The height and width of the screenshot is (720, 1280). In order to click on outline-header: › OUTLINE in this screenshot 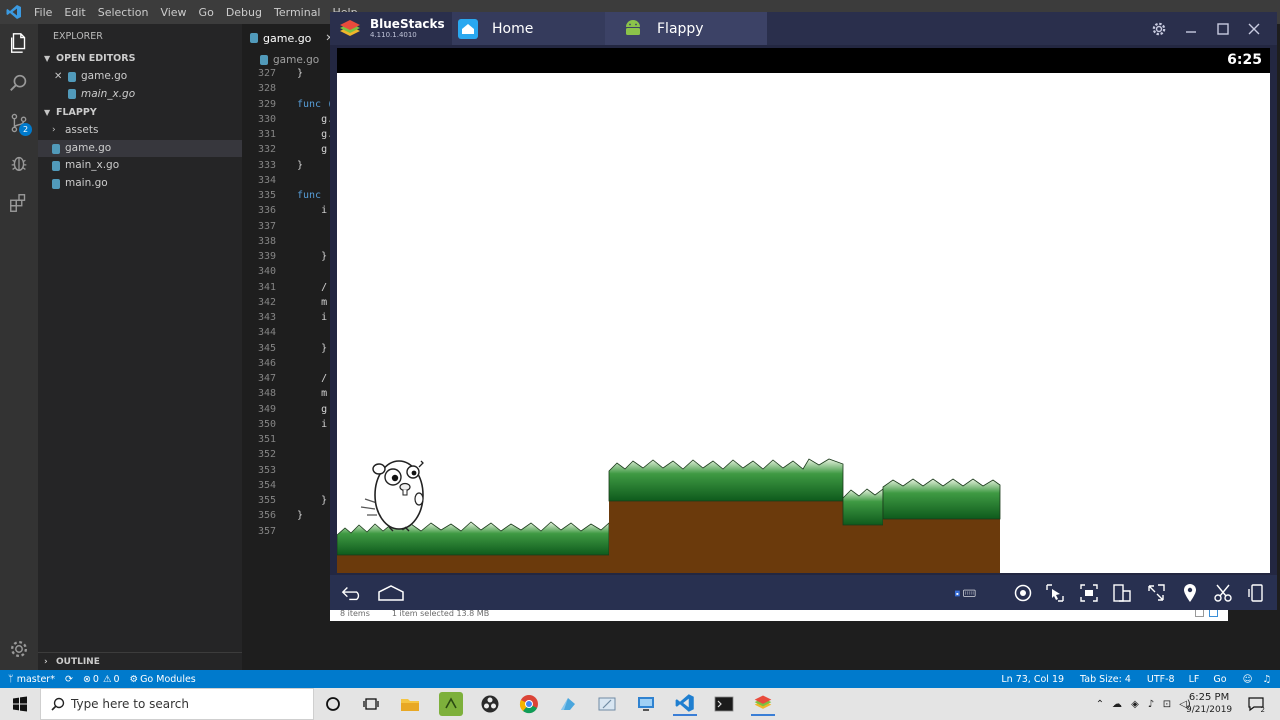, I will do `click(140, 661)`.